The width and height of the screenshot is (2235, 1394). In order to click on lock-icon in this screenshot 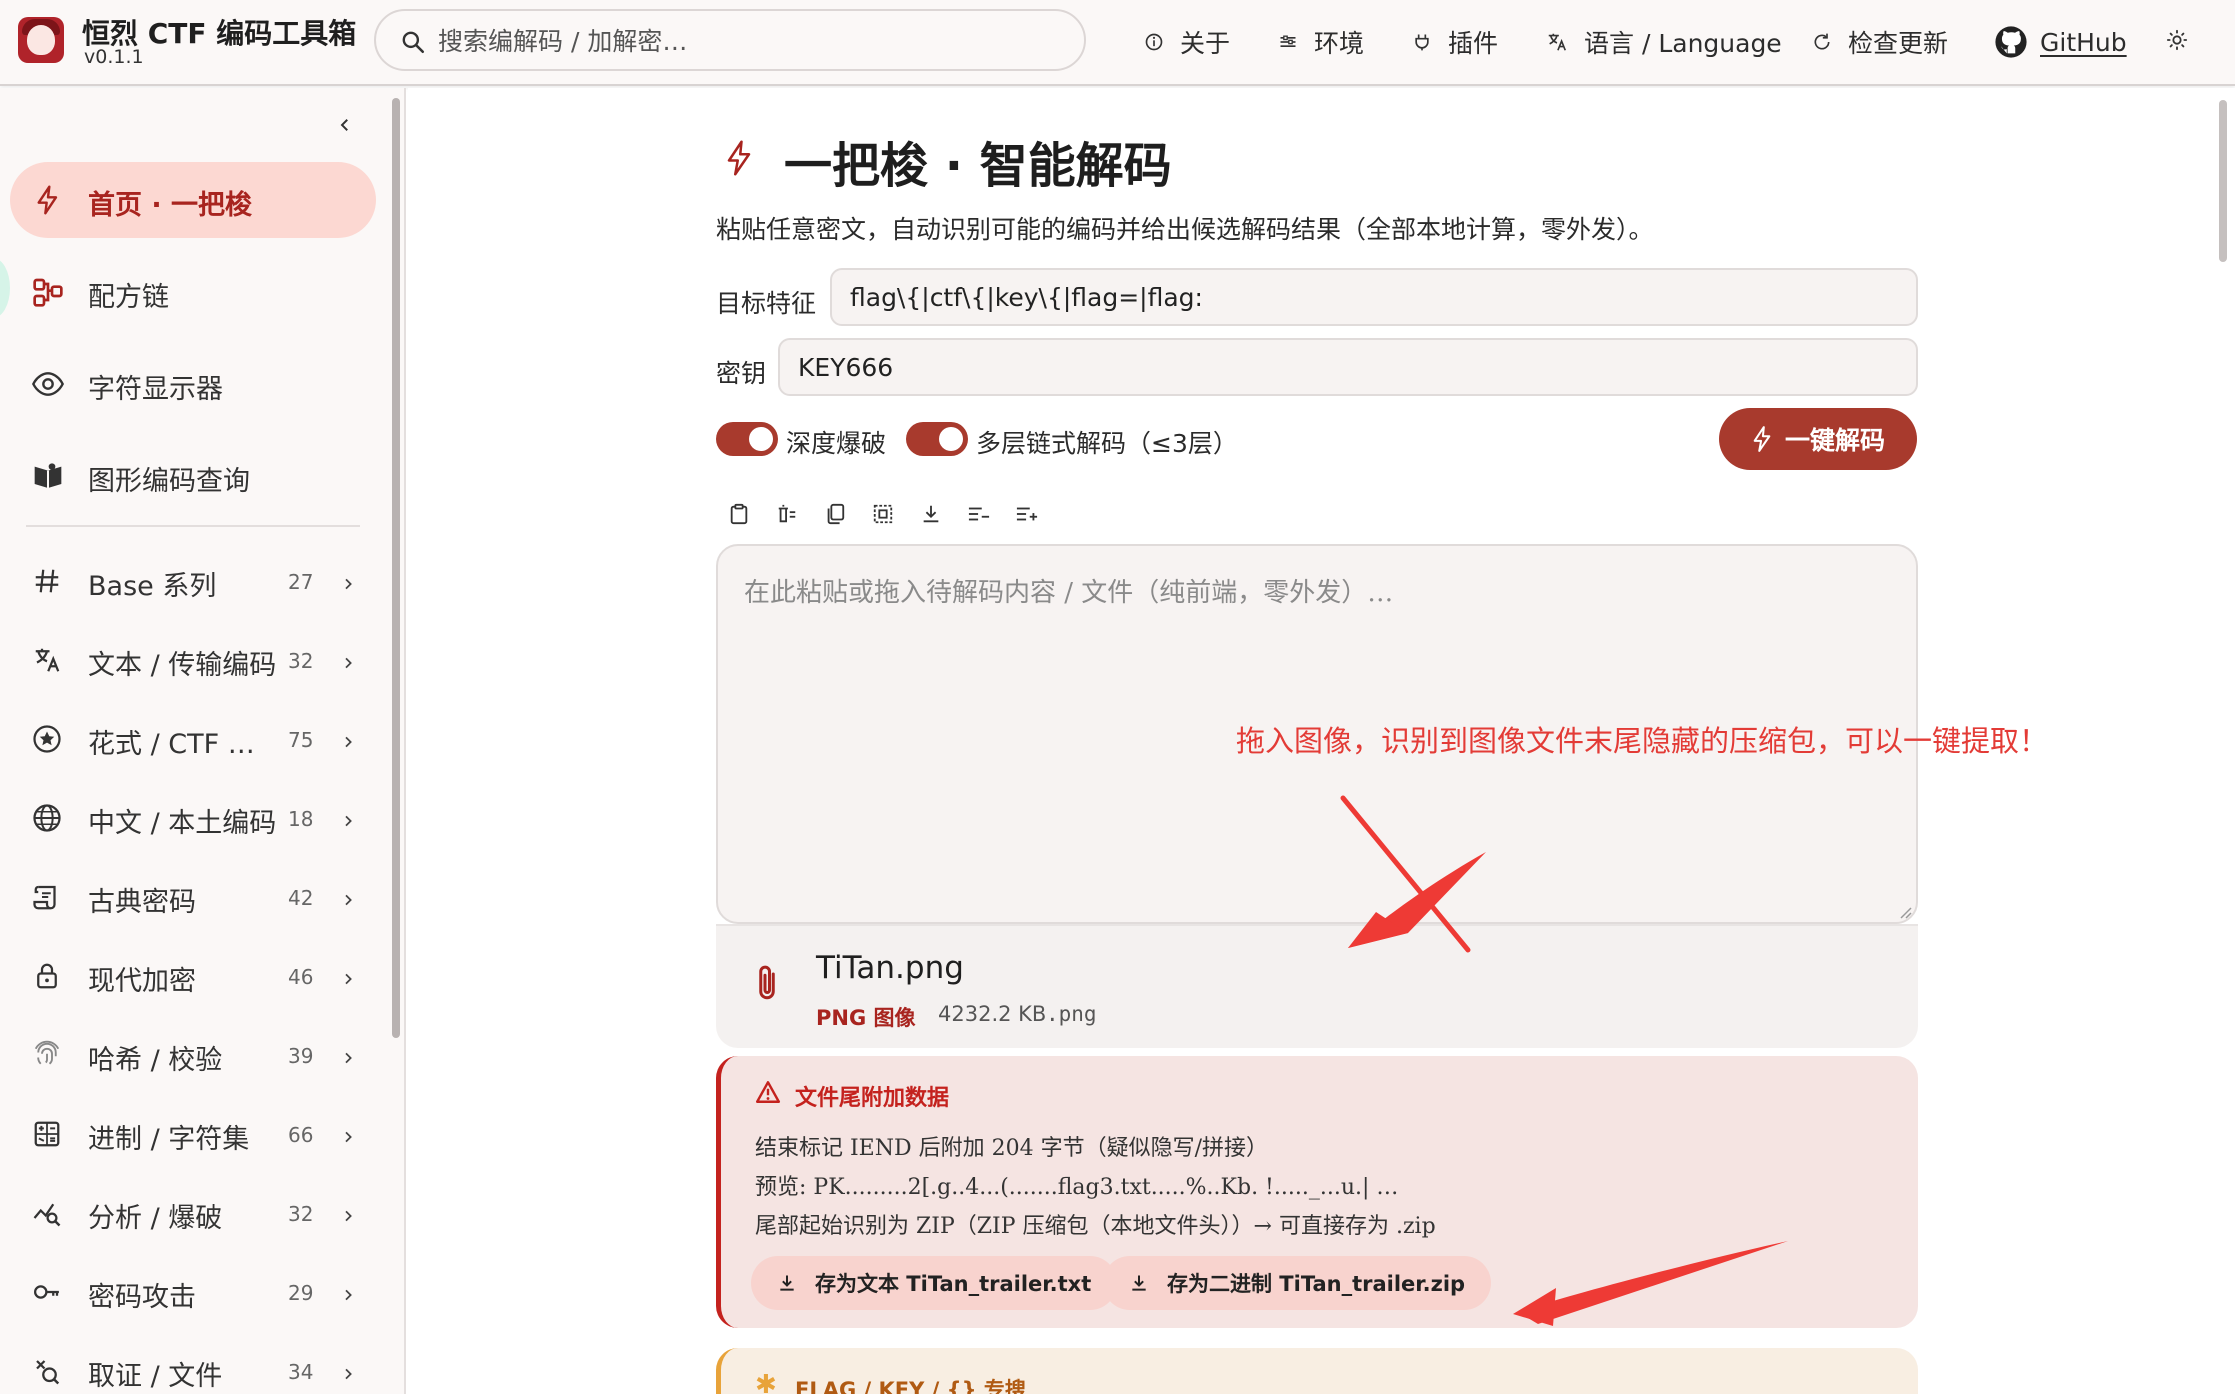, I will do `click(48, 977)`.